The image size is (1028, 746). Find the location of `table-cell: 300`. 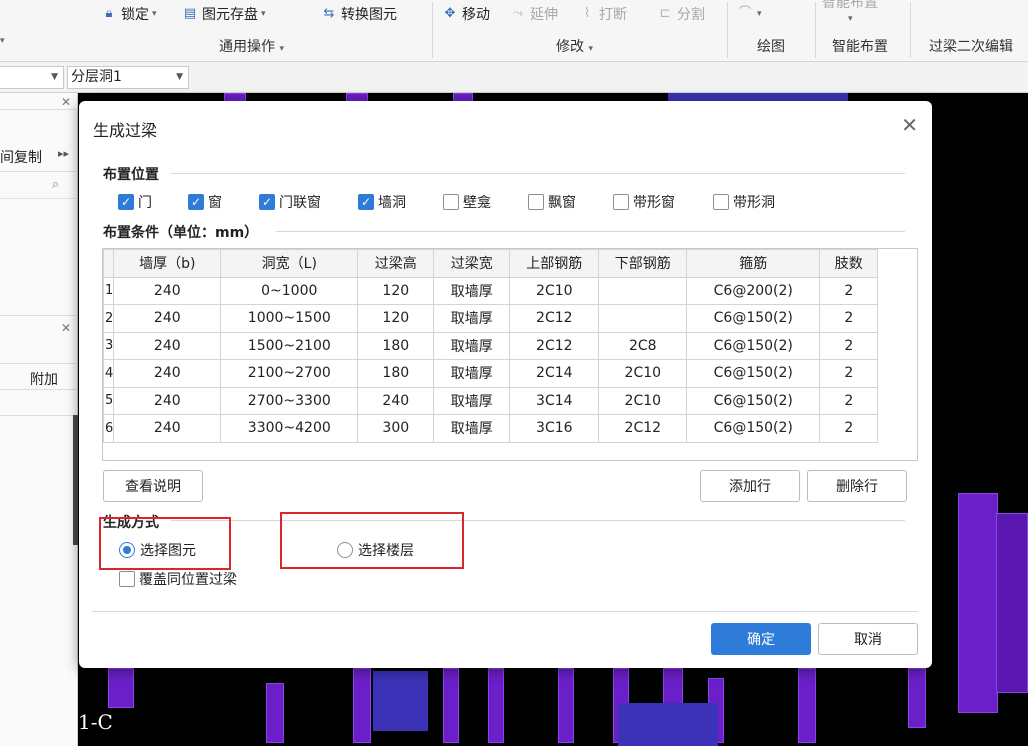

table-cell: 300 is located at coordinates (396, 428).